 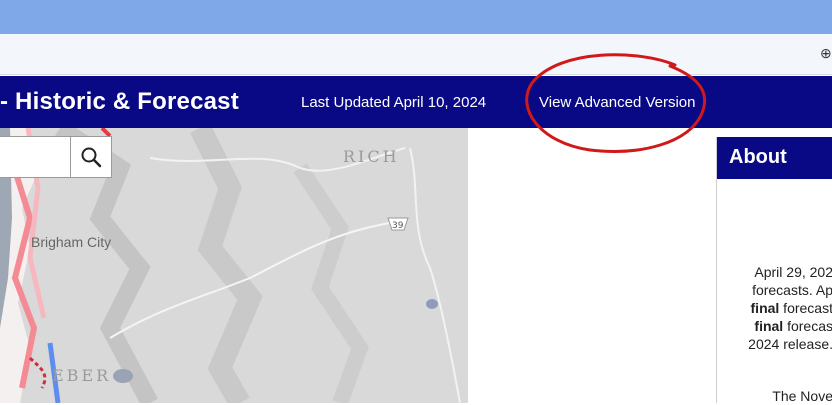 I want to click on highway-shield-label: 39, so click(x=398, y=226).